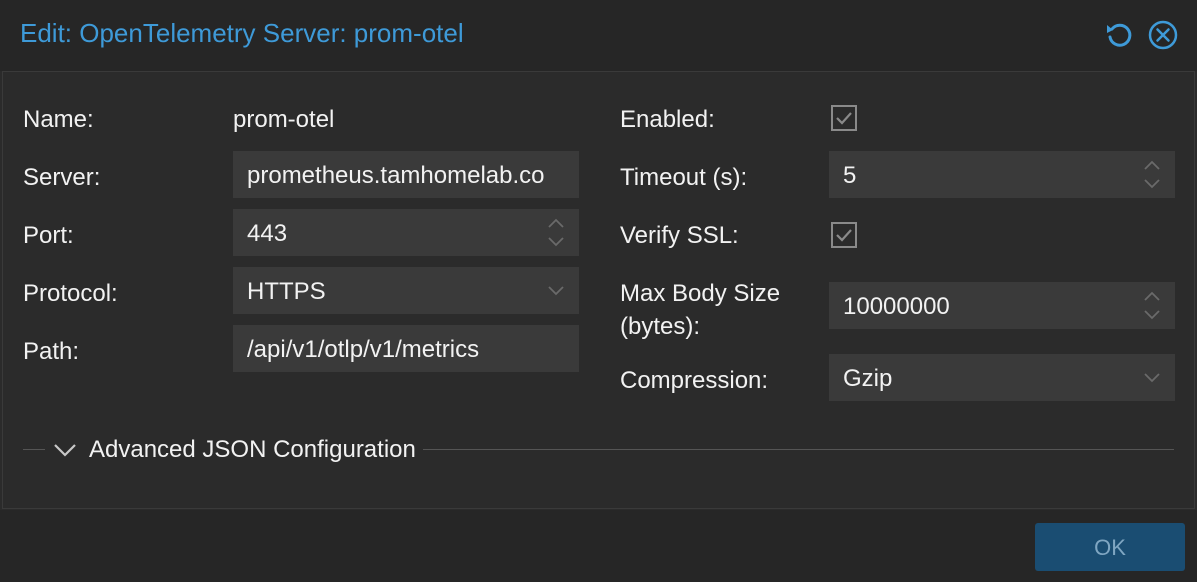  What do you see at coordinates (70, 293) in the screenshot?
I see `protocol-label: Protocol:` at bounding box center [70, 293].